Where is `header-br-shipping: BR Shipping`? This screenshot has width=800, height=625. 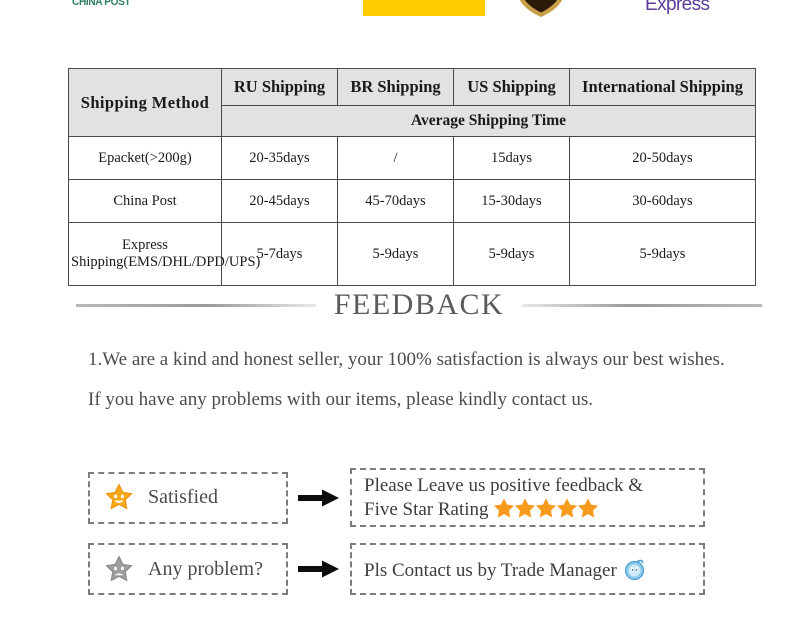 header-br-shipping: BR Shipping is located at coordinates (395, 87).